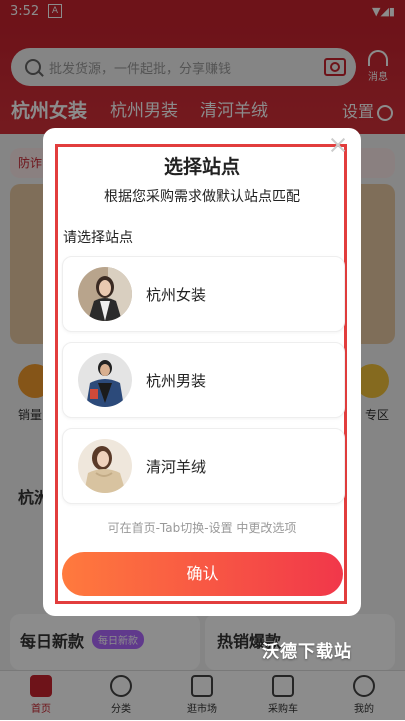 The width and height of the screenshot is (405, 721). Describe the element at coordinates (202, 197) in the screenshot. I see `dialog-subtitle: 根据您采购需求做默认站点匹配` at that location.